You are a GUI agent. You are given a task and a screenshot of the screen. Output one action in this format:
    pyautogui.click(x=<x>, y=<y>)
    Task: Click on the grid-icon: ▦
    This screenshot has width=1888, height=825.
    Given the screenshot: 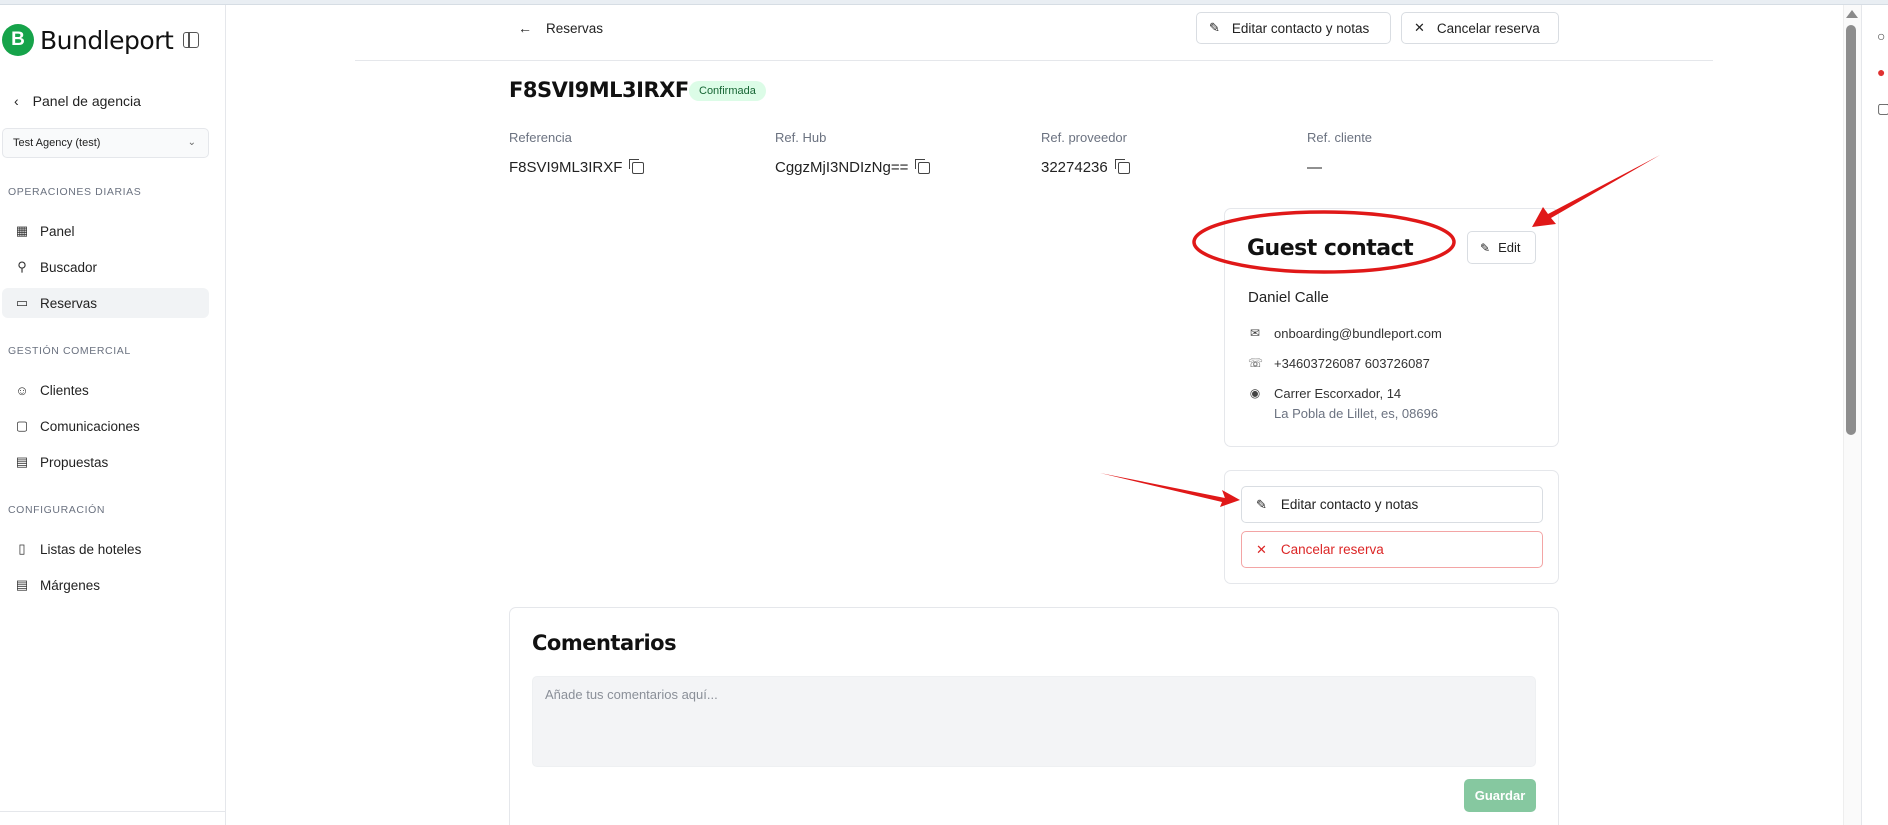 What is the action you would take?
    pyautogui.click(x=22, y=230)
    